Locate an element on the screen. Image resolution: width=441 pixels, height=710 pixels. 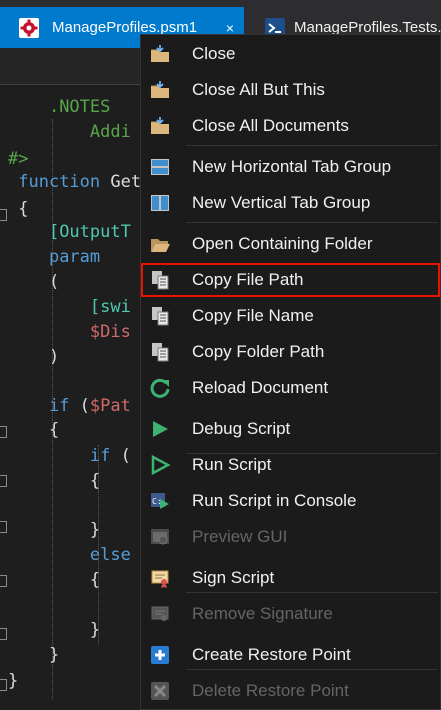
menu-item-delete-restore-point: Delete Restore Point is located at coordinates (290, 691).